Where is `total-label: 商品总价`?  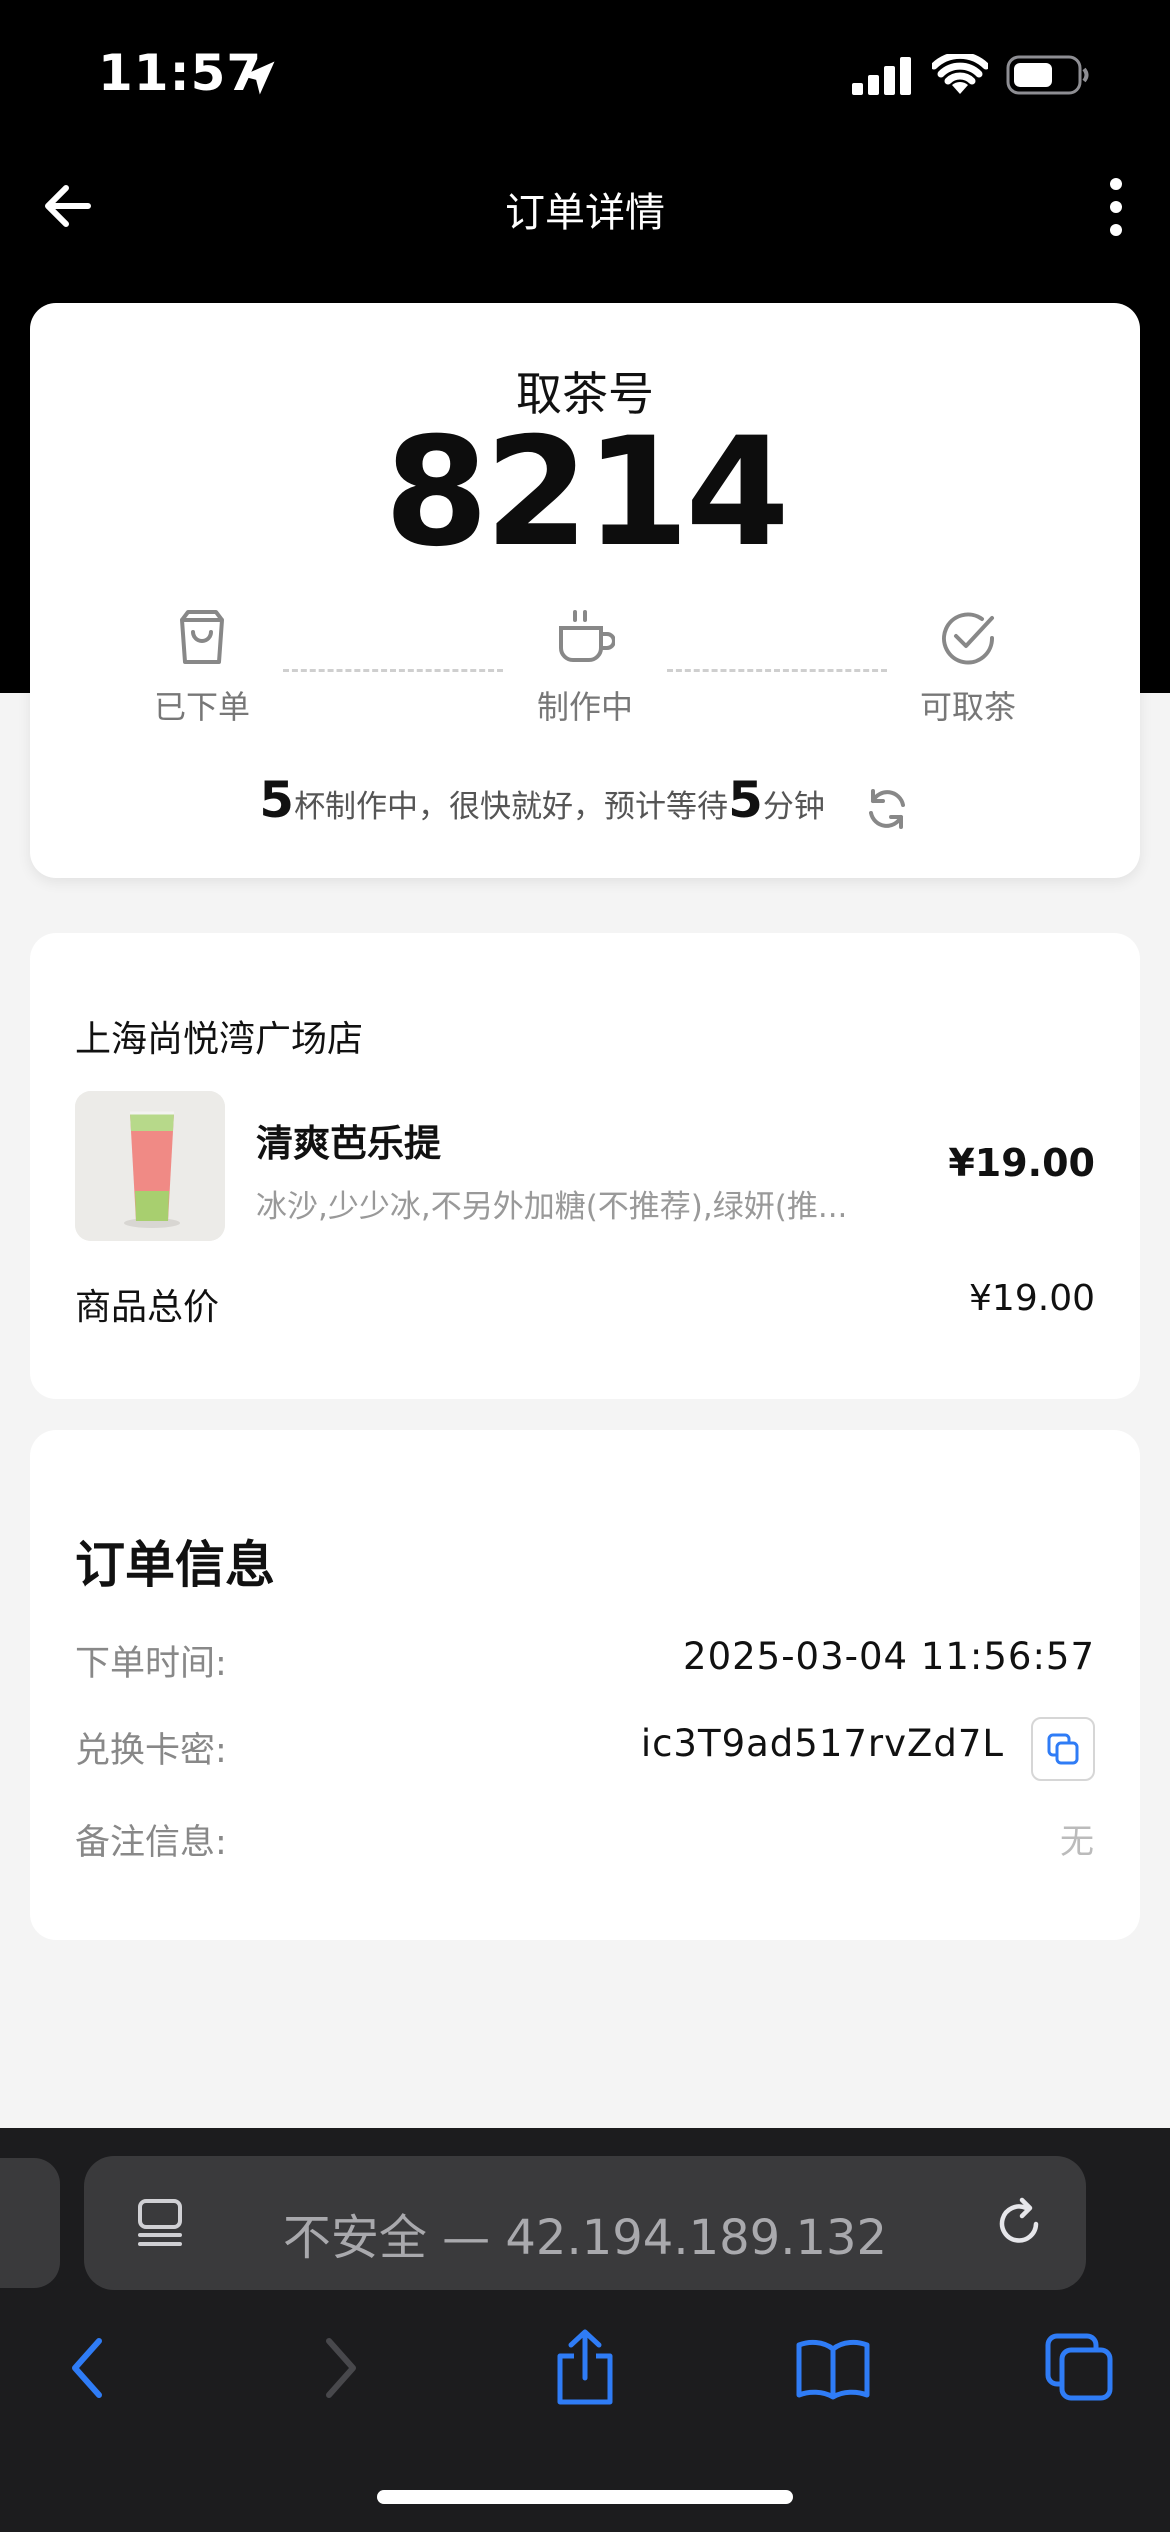
total-label: 商品总价 is located at coordinates (147, 1307).